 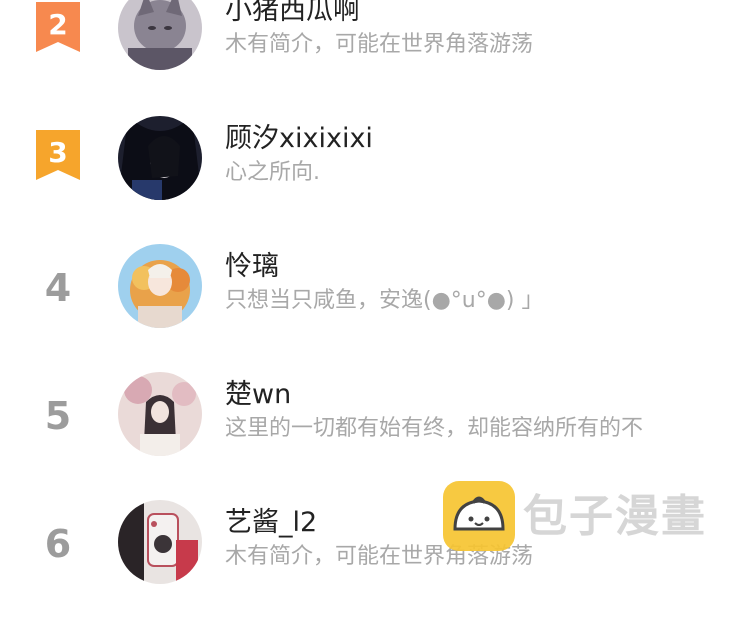 What do you see at coordinates (57, 24) in the screenshot?
I see `rank-badge-number: 2` at bounding box center [57, 24].